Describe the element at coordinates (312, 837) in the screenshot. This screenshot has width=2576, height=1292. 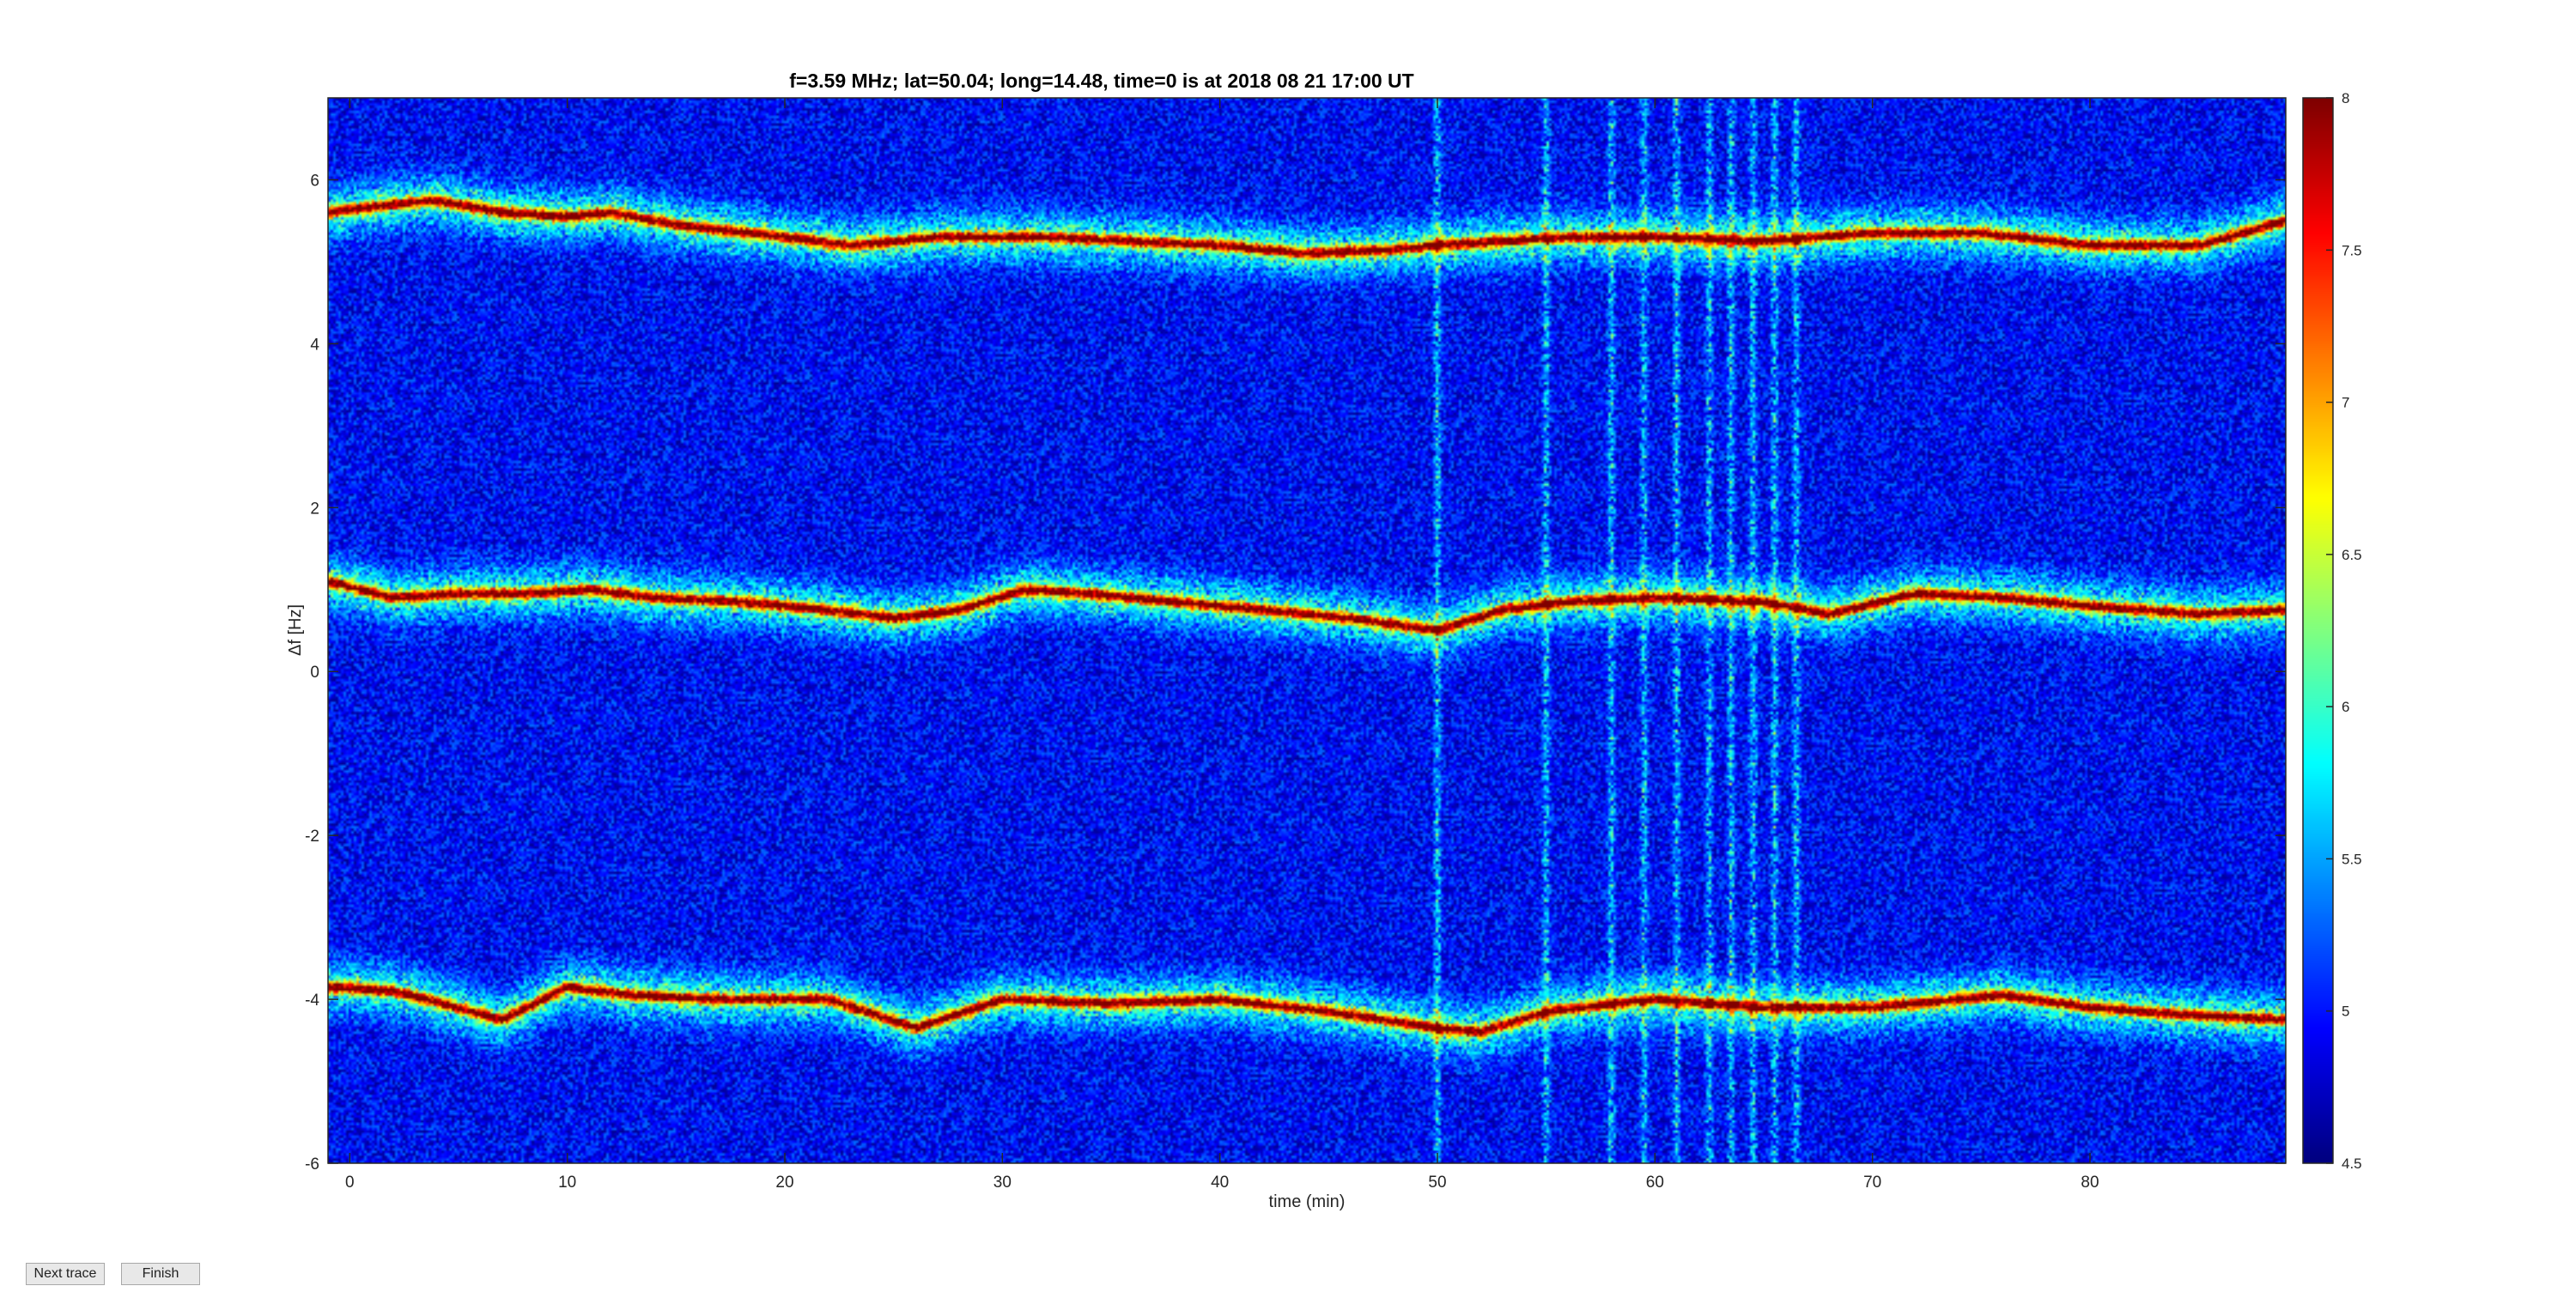
I see `y-tick-label: -2` at that location.